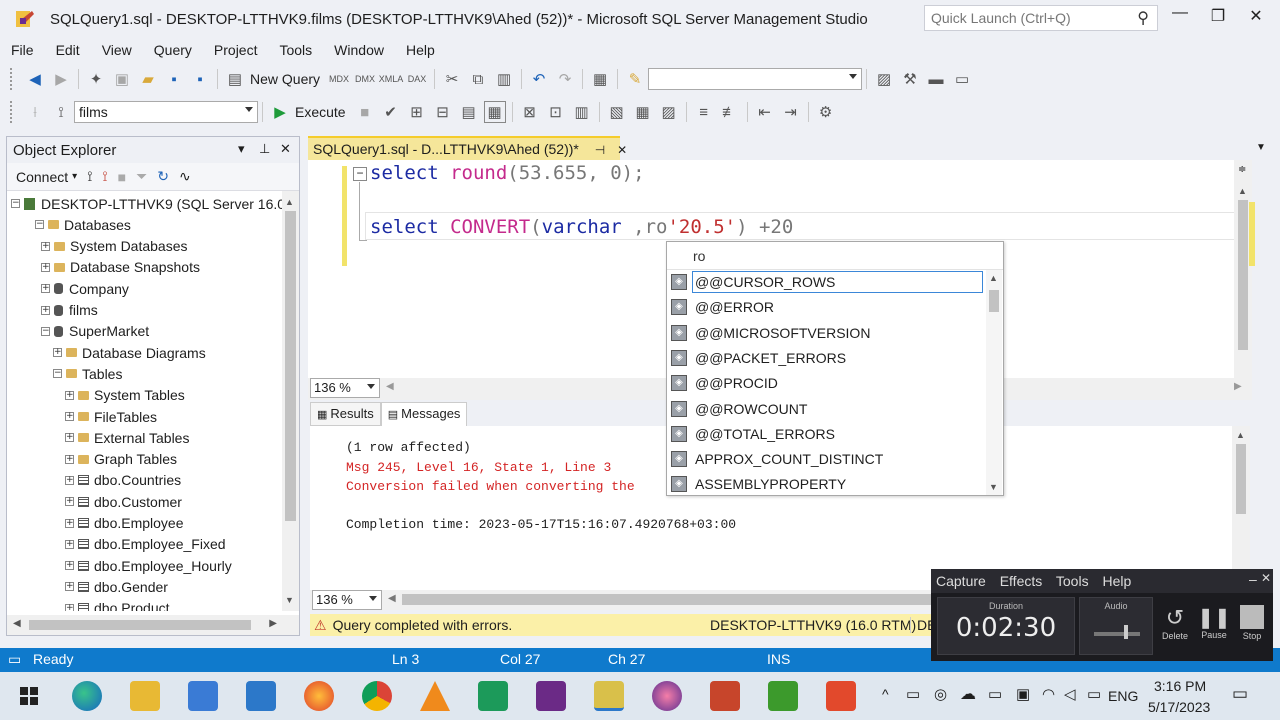 The height and width of the screenshot is (720, 1280). I want to click on pin-icon: ⊥, so click(264, 149).